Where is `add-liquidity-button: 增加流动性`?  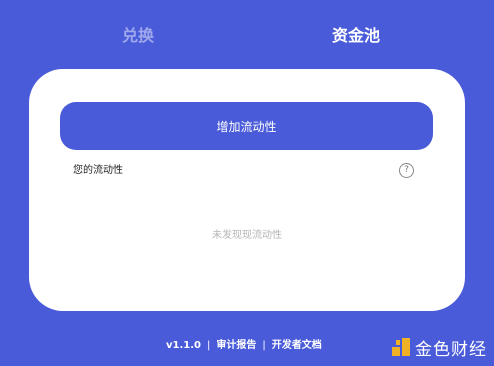
add-liquidity-button: 增加流动性 is located at coordinates (246, 126).